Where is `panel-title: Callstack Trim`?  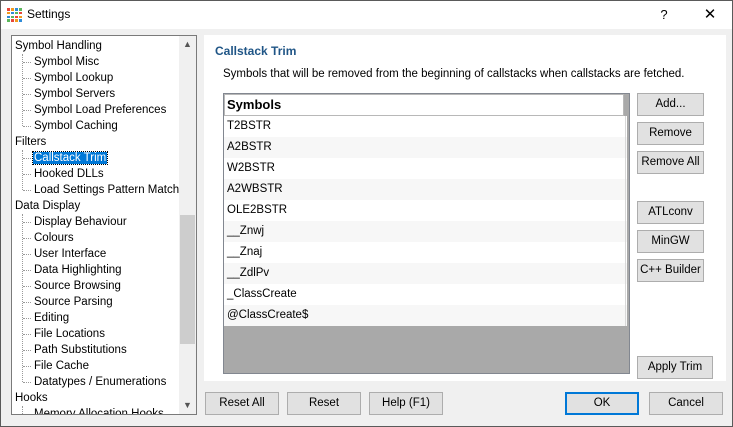
panel-title: Callstack Trim is located at coordinates (256, 51).